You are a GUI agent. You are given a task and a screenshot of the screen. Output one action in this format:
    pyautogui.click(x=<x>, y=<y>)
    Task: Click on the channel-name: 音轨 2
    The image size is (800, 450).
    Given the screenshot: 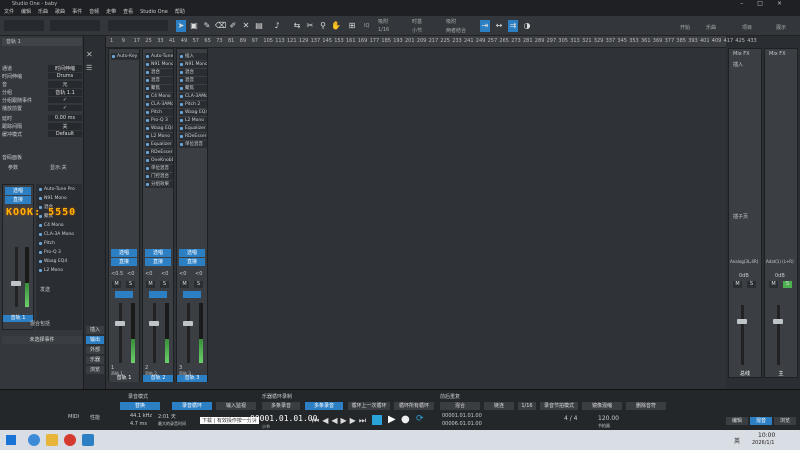 What is the action you would take?
    pyautogui.click(x=158, y=378)
    